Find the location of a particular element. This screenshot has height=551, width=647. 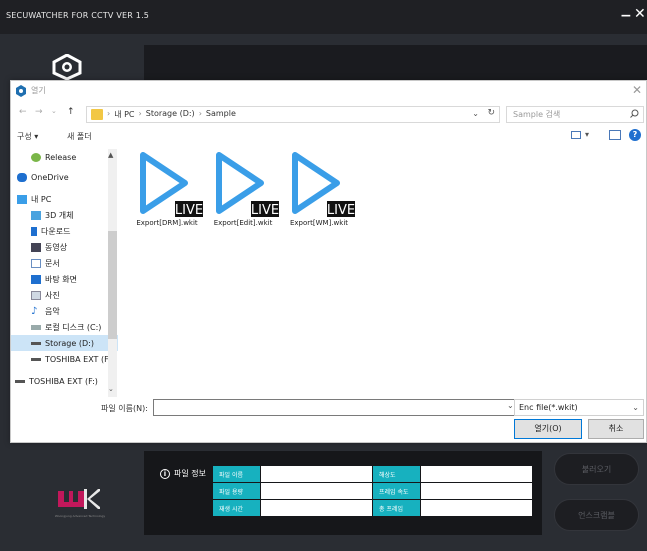

address-bar: › 내 PC › Storage (D:) › Sample ⌄ ↻ is located at coordinates (293, 114).